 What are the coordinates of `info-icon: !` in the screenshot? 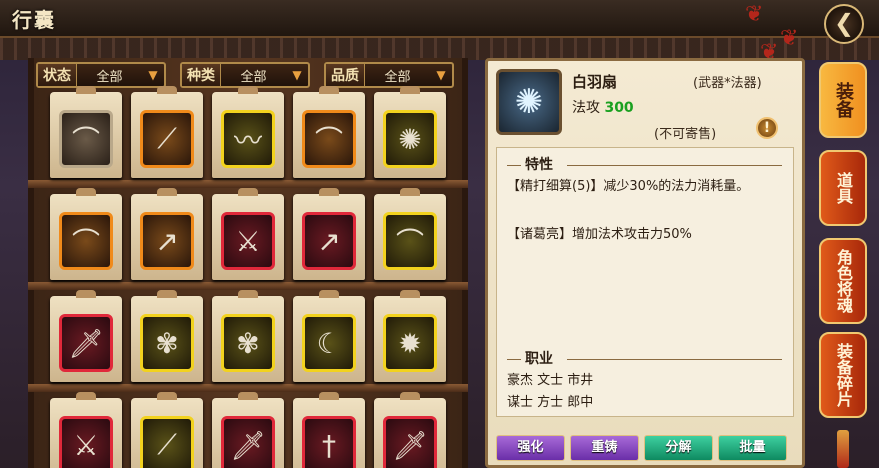 It's located at (767, 128).